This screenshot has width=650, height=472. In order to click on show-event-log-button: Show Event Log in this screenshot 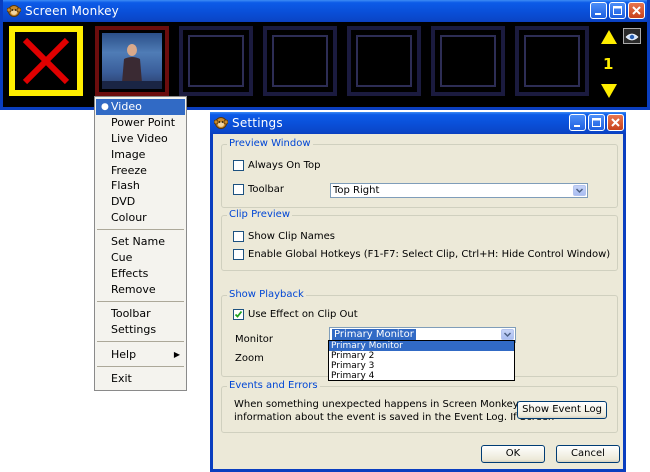, I will do `click(562, 410)`.